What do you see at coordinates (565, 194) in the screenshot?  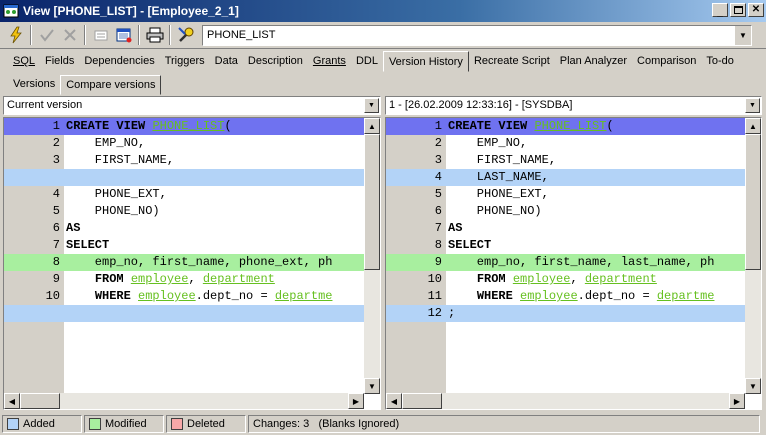 I see `code-line: 5 PHONE_EXT,` at bounding box center [565, 194].